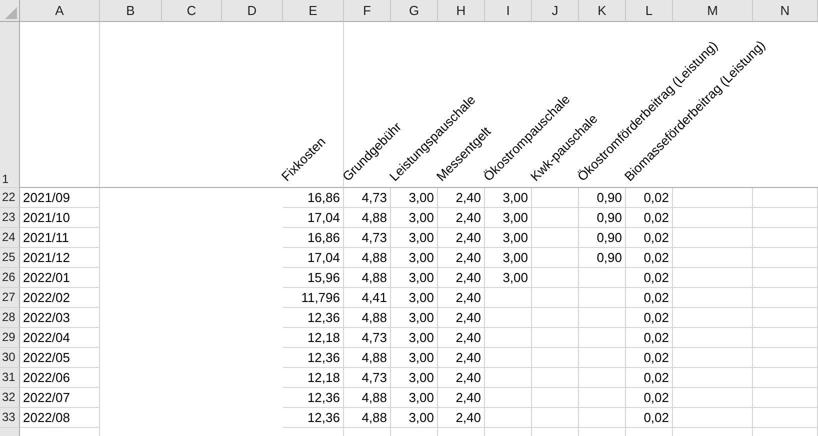 The image size is (818, 436). Describe the element at coordinates (10, 378) in the screenshot. I see `row-header: 31` at that location.